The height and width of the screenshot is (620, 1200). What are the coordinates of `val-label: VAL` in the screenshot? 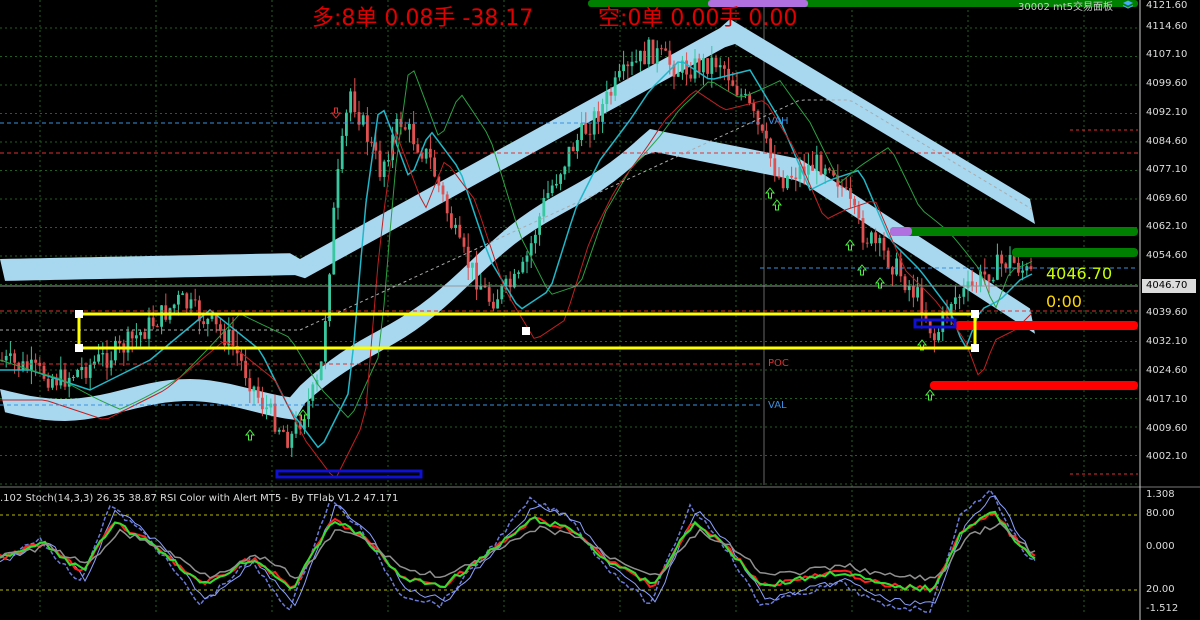 It's located at (777, 405).